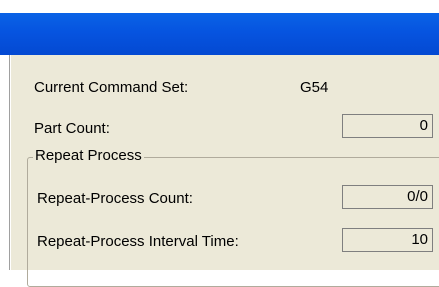 The height and width of the screenshot is (287, 439). What do you see at coordinates (387, 197) in the screenshot?
I see `repeat-count-field: 0/0` at bounding box center [387, 197].